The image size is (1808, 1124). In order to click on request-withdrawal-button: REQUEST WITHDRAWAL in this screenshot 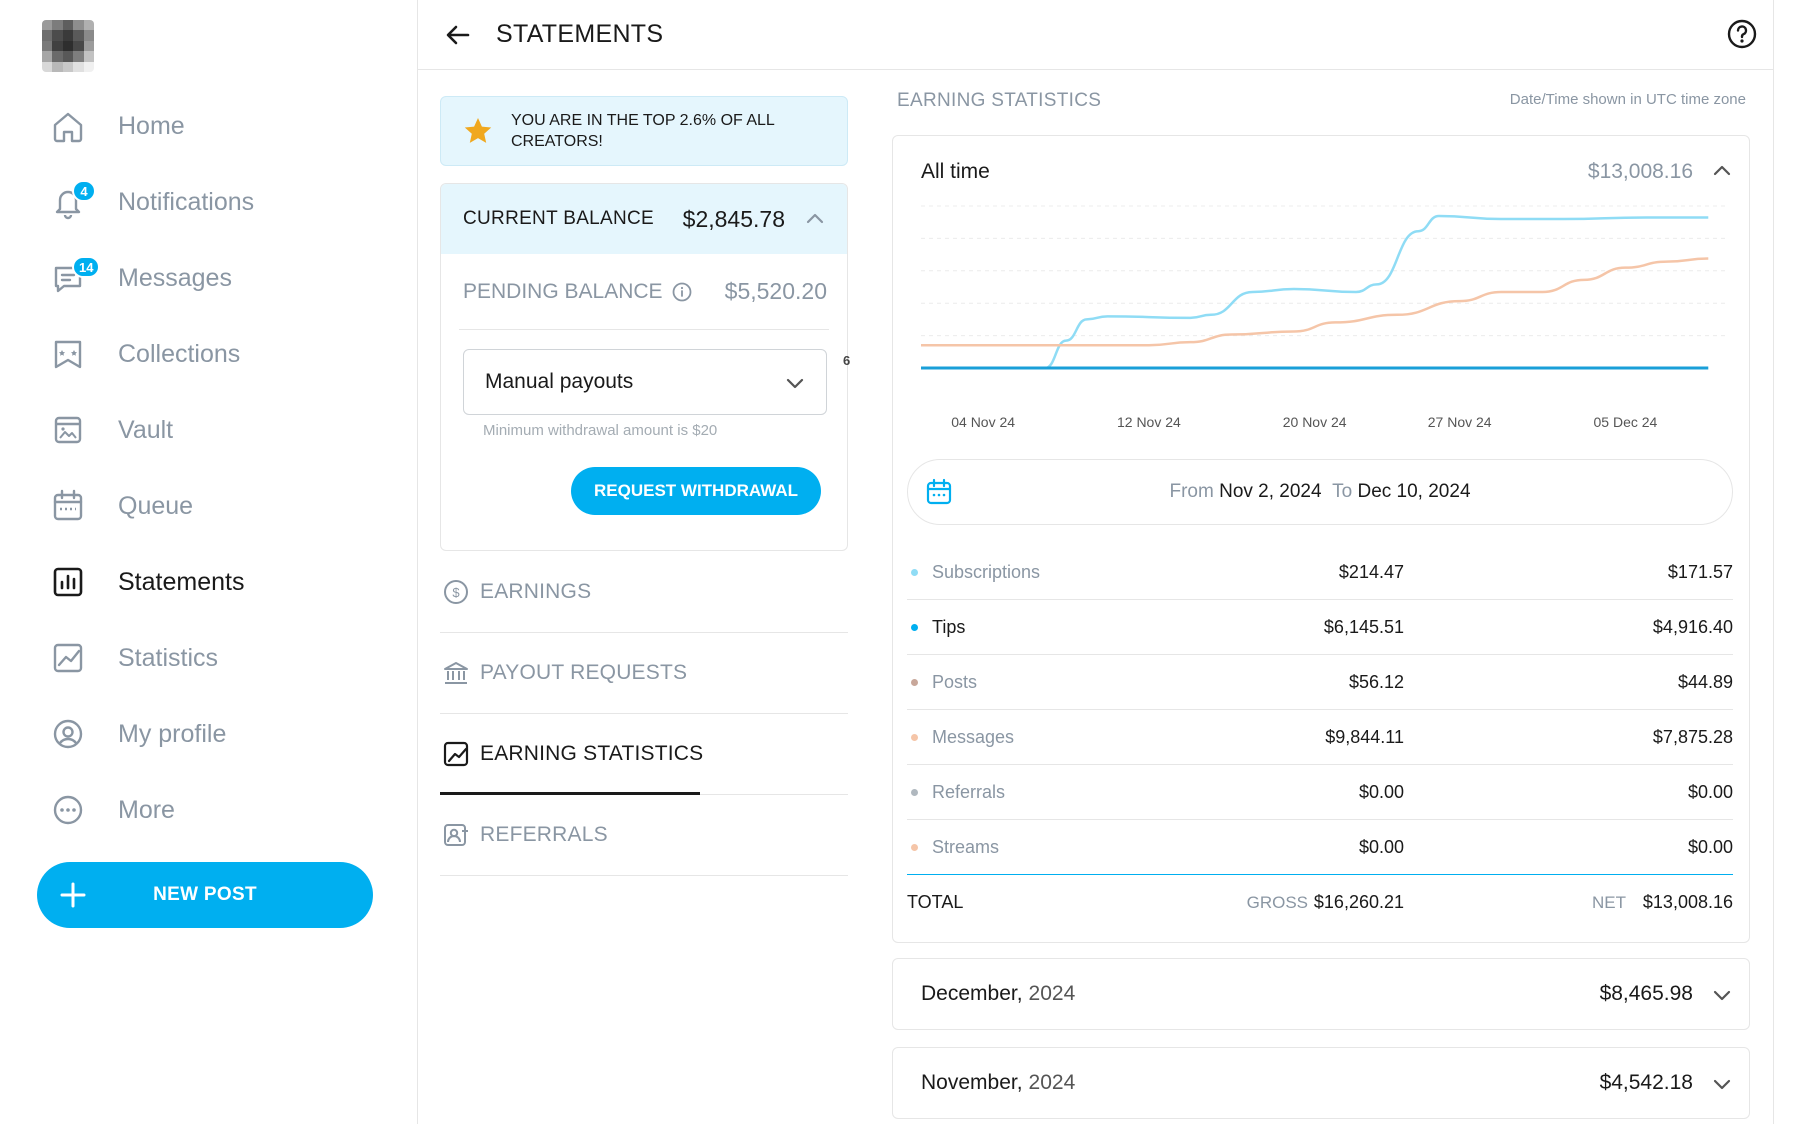, I will do `click(696, 491)`.